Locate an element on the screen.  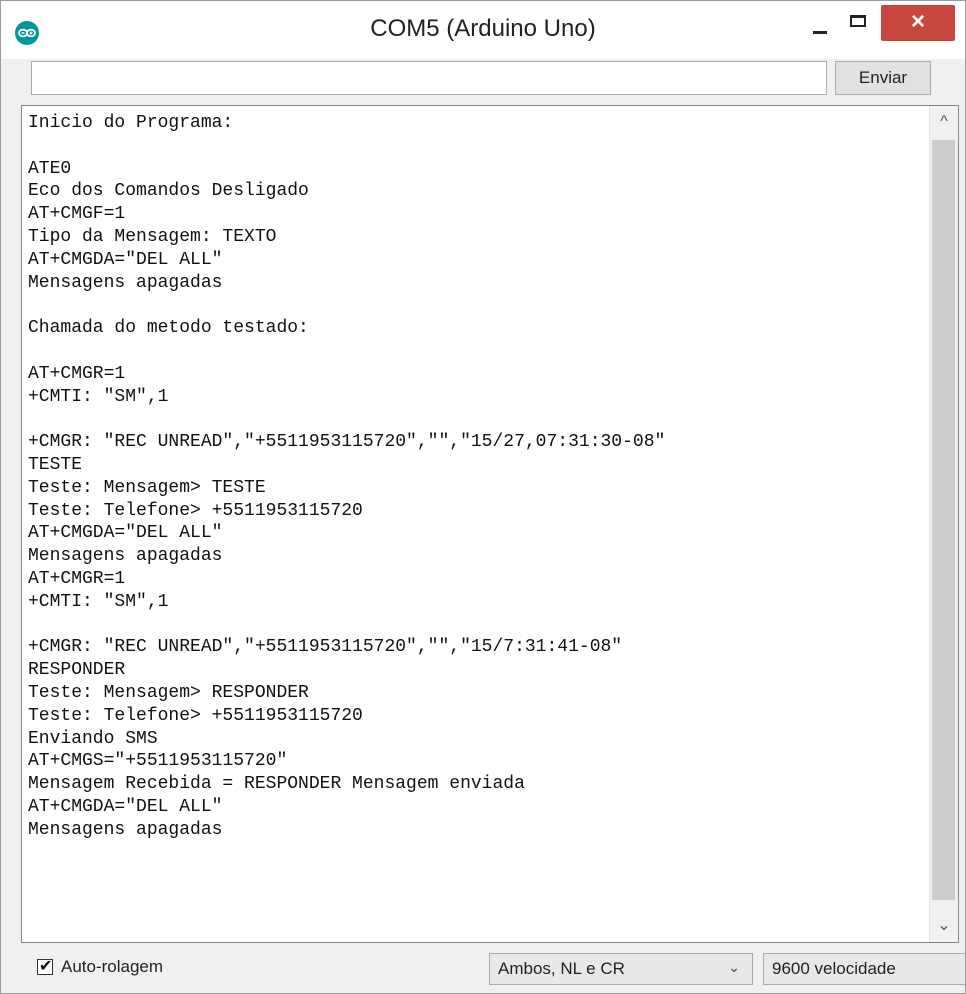
console-line: Teste: Mensagem> TESTE is located at coordinates (147, 487).